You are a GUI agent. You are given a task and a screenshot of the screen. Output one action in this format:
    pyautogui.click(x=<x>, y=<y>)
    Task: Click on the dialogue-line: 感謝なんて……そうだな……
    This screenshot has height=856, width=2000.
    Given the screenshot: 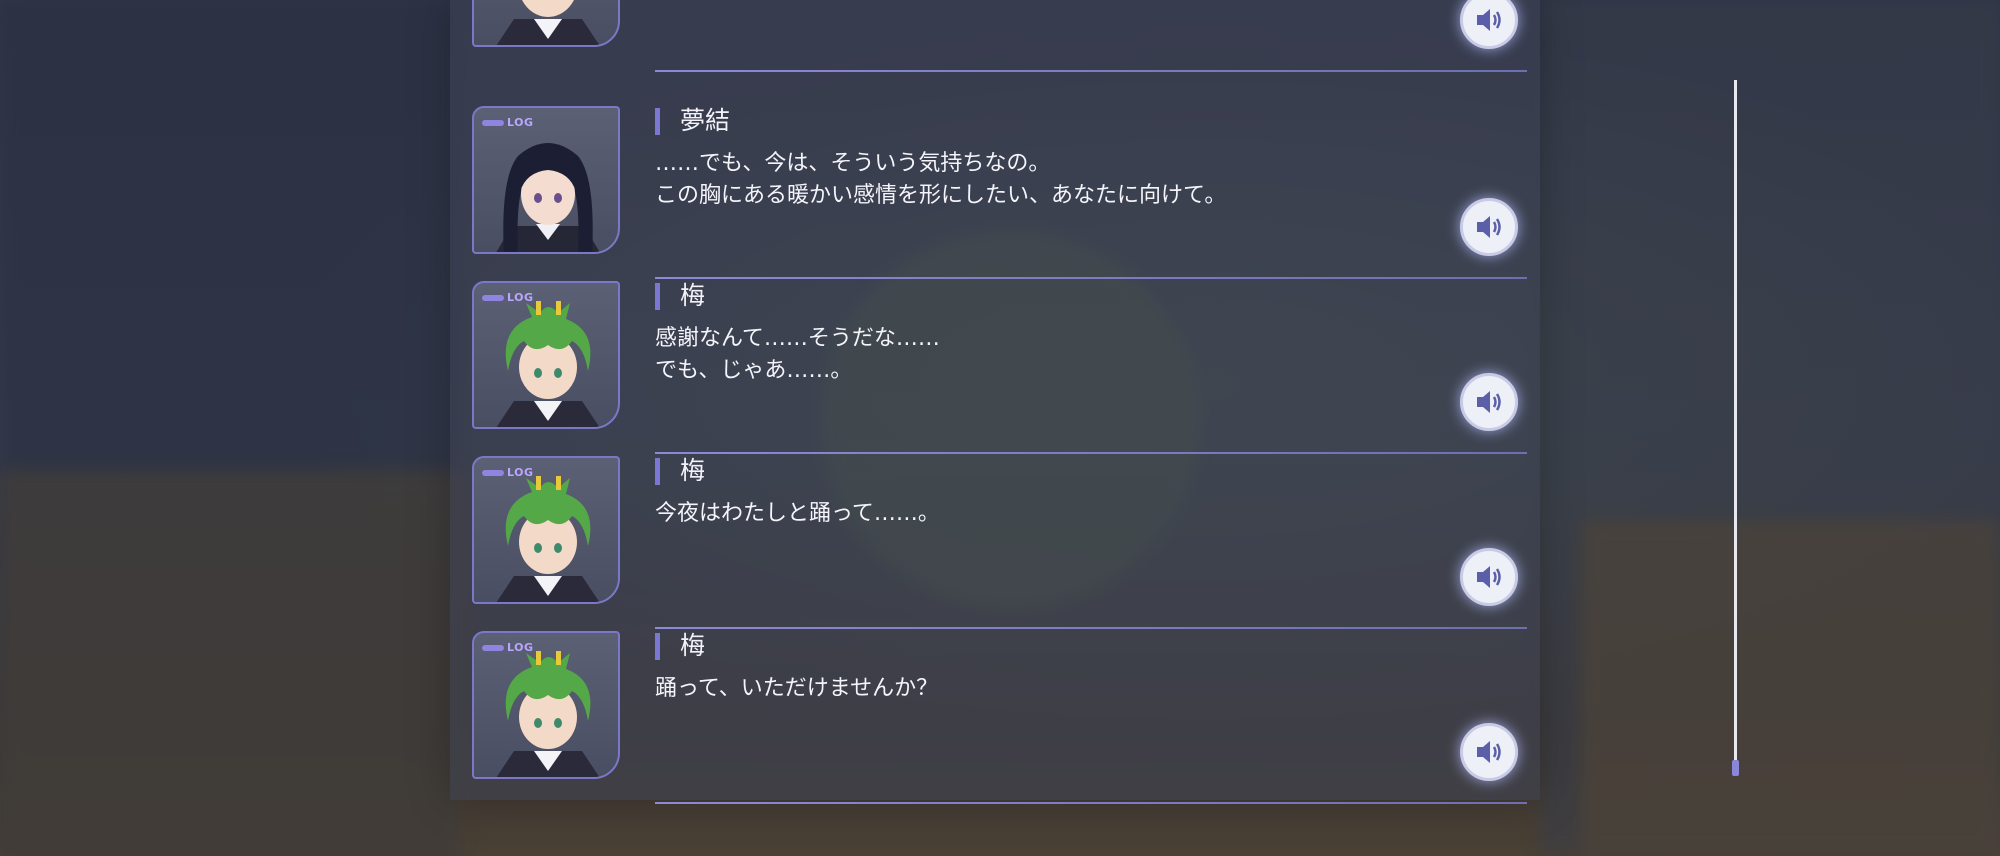 What is the action you would take?
    pyautogui.click(x=797, y=338)
    